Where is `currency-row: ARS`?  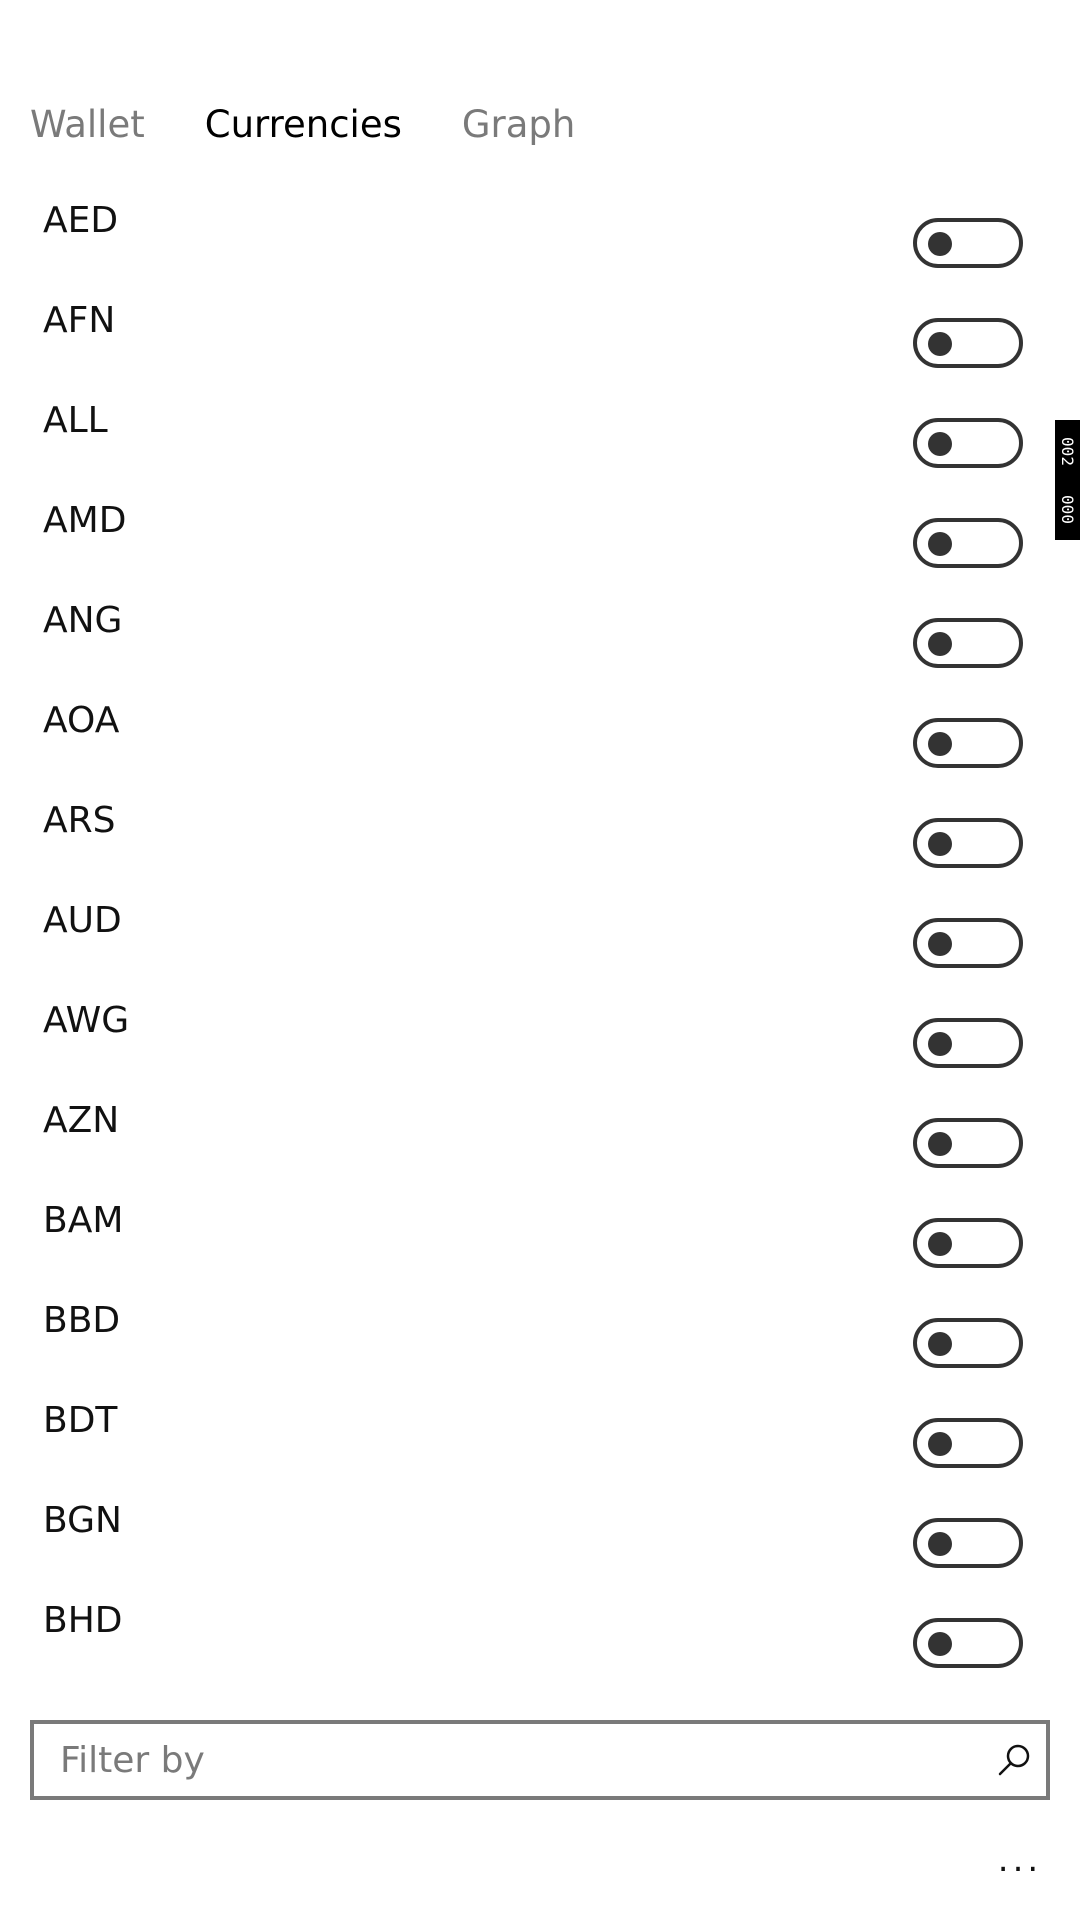
currency-row: ARS is located at coordinates (540, 833).